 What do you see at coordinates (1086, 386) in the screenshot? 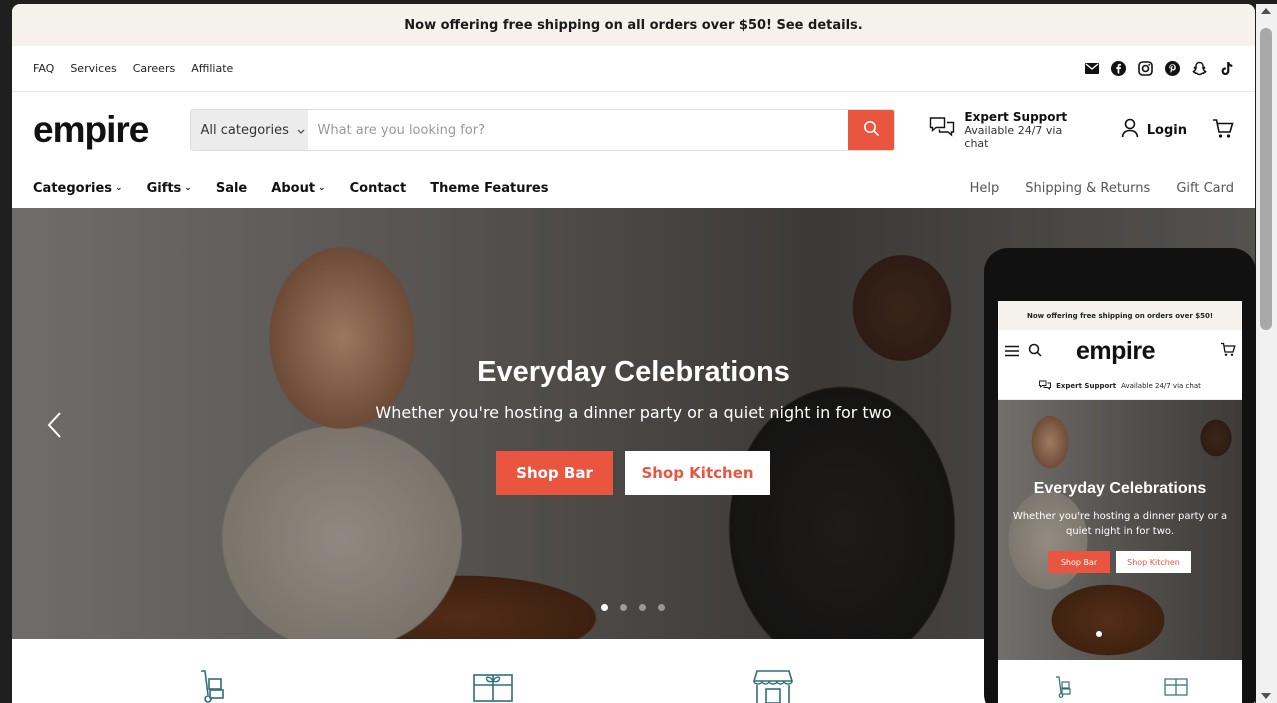
I see `mobile-support-title: Expert Support` at bounding box center [1086, 386].